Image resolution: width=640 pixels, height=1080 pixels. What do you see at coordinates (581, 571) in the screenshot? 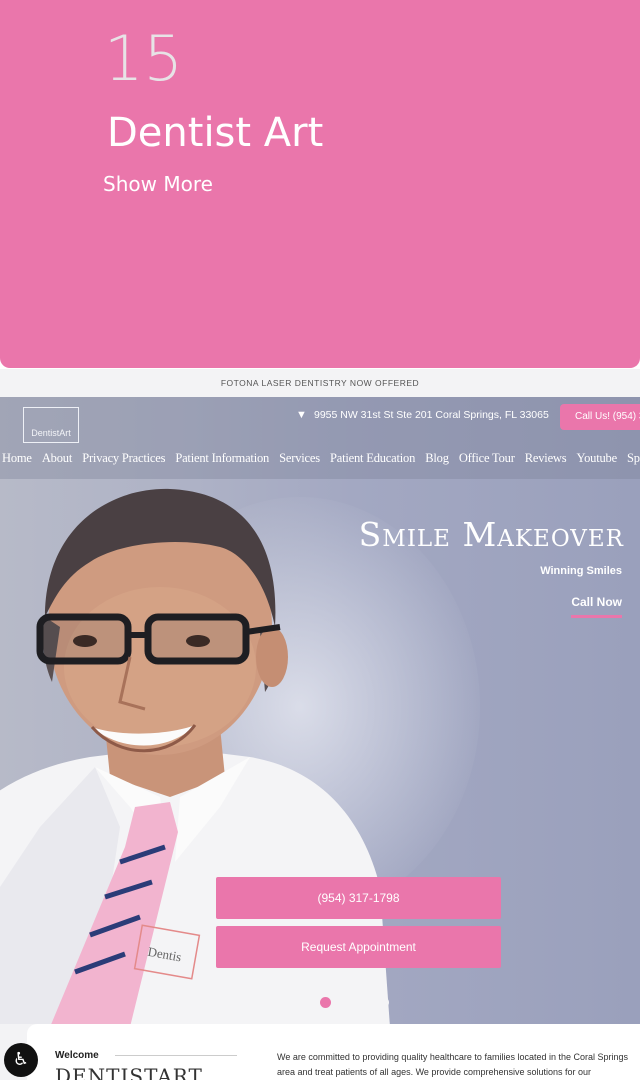
I see `hero-subtitle: Winning Smiles` at bounding box center [581, 571].